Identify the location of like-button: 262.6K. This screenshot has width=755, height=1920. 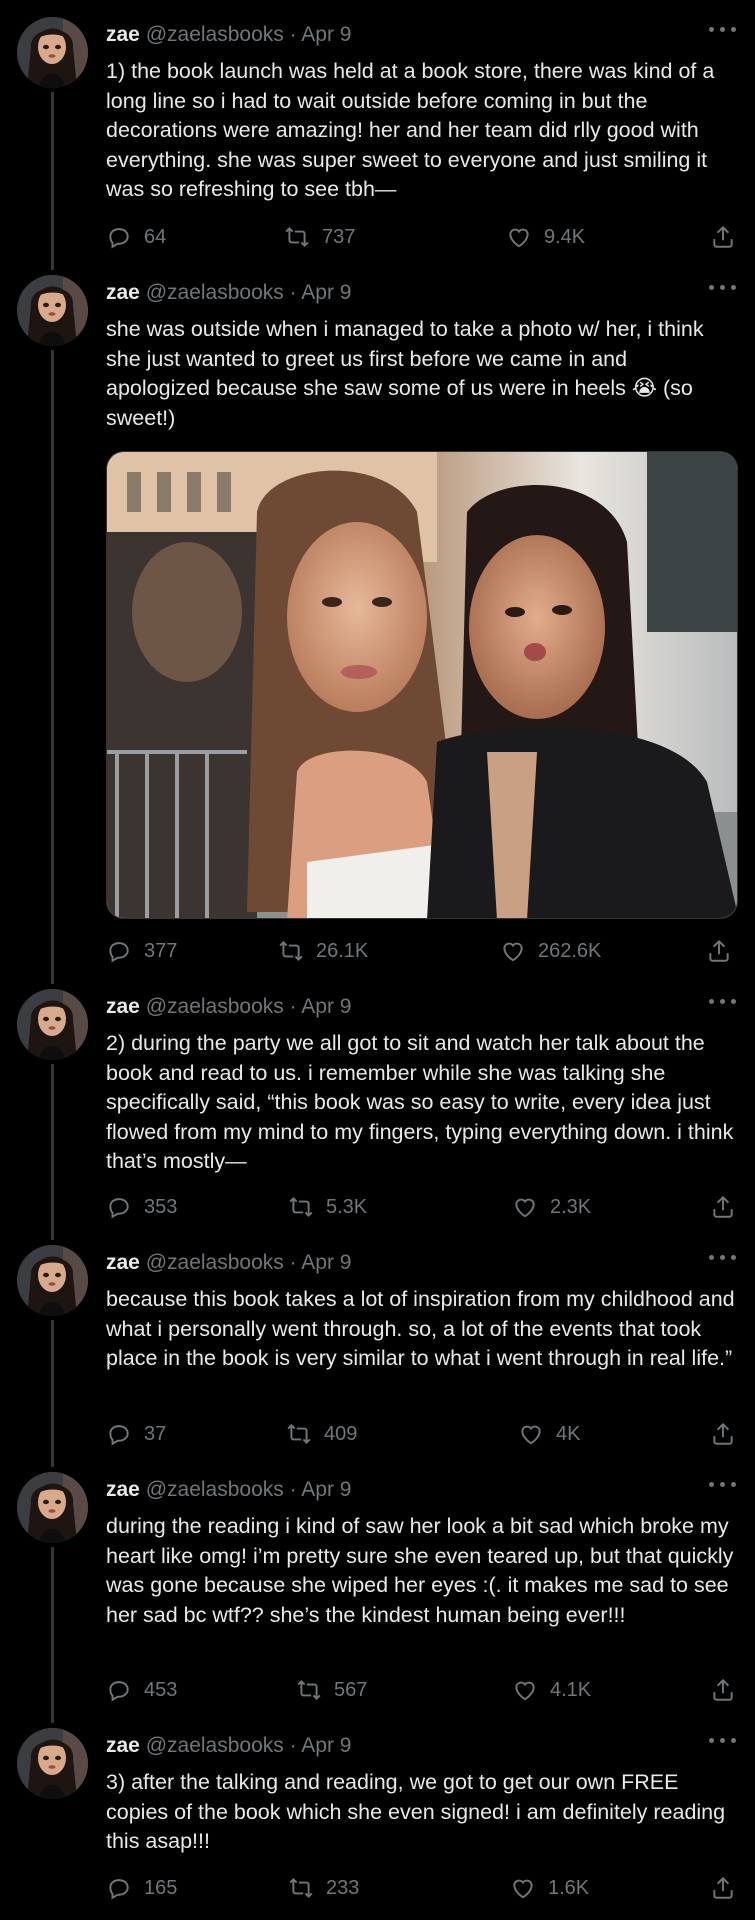
(550, 951).